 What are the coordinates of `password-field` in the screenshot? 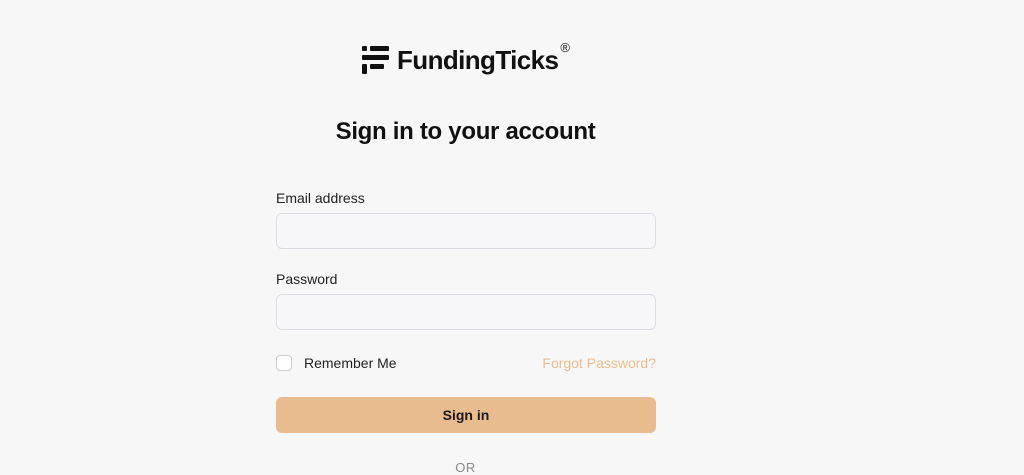 It's located at (466, 312).